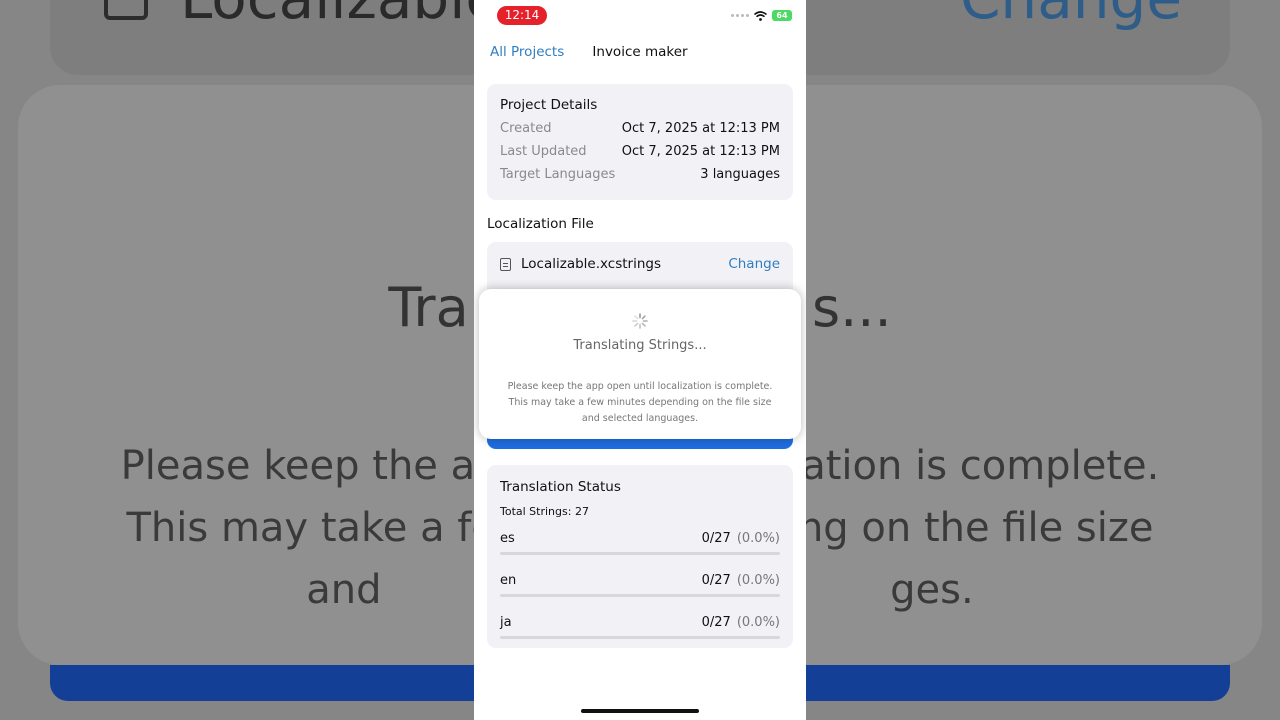 Image resolution: width=1280 pixels, height=720 pixels. I want to click on change-file-button: Change, so click(754, 264).